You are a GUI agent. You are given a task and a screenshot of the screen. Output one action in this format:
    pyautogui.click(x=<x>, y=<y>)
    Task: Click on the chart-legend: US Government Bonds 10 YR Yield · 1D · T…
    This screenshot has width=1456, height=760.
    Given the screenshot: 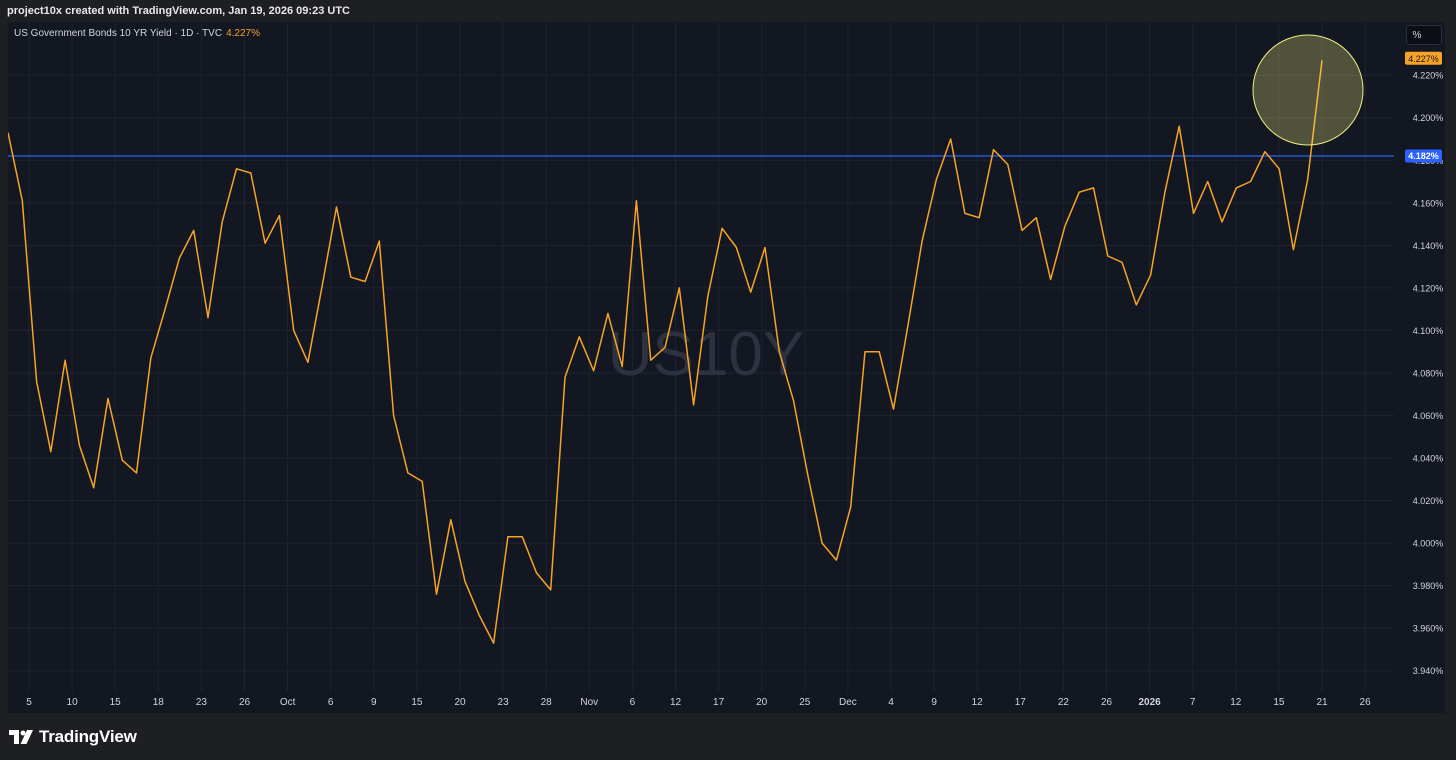 What is the action you would take?
    pyautogui.click(x=137, y=33)
    